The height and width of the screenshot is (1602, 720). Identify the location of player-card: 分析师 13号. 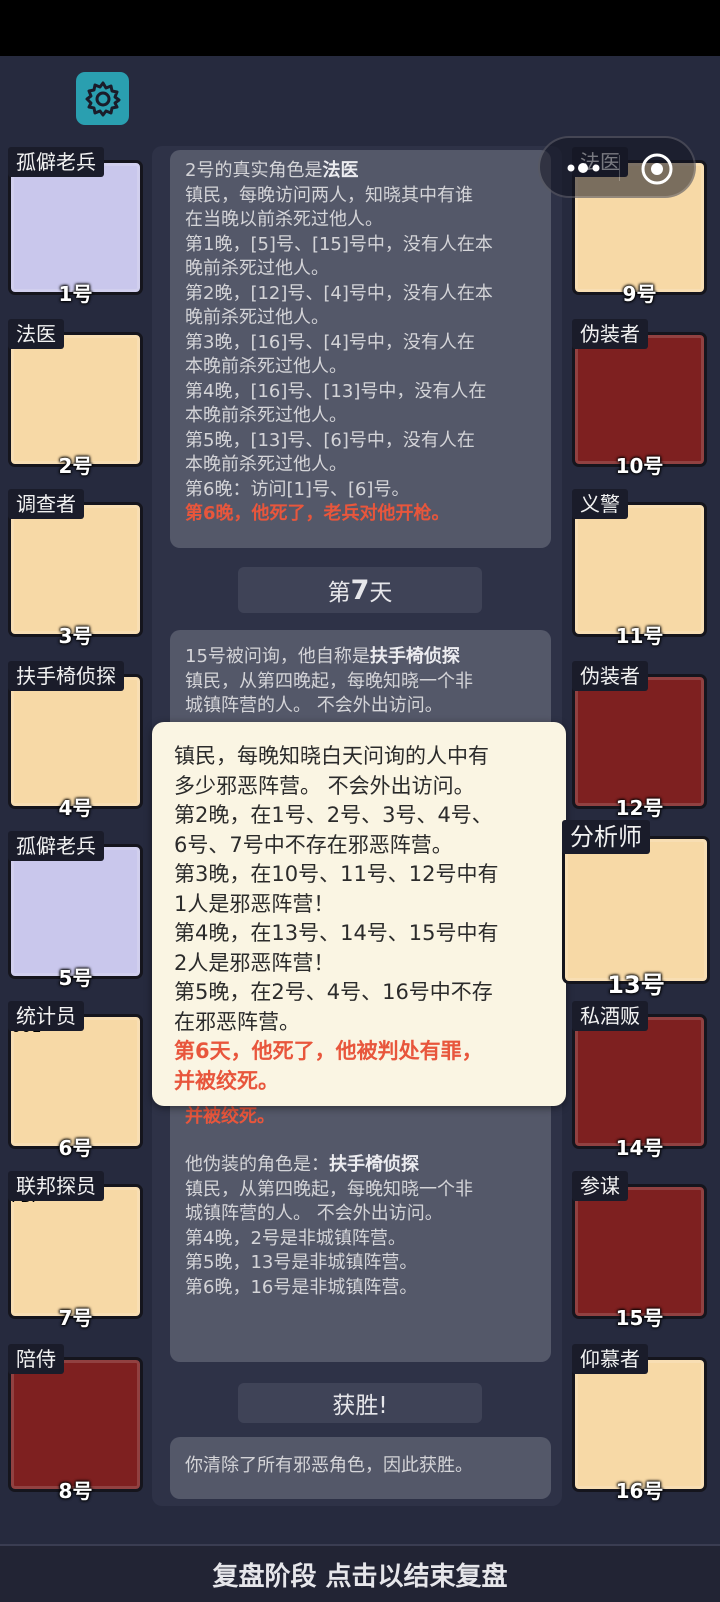
(636, 909).